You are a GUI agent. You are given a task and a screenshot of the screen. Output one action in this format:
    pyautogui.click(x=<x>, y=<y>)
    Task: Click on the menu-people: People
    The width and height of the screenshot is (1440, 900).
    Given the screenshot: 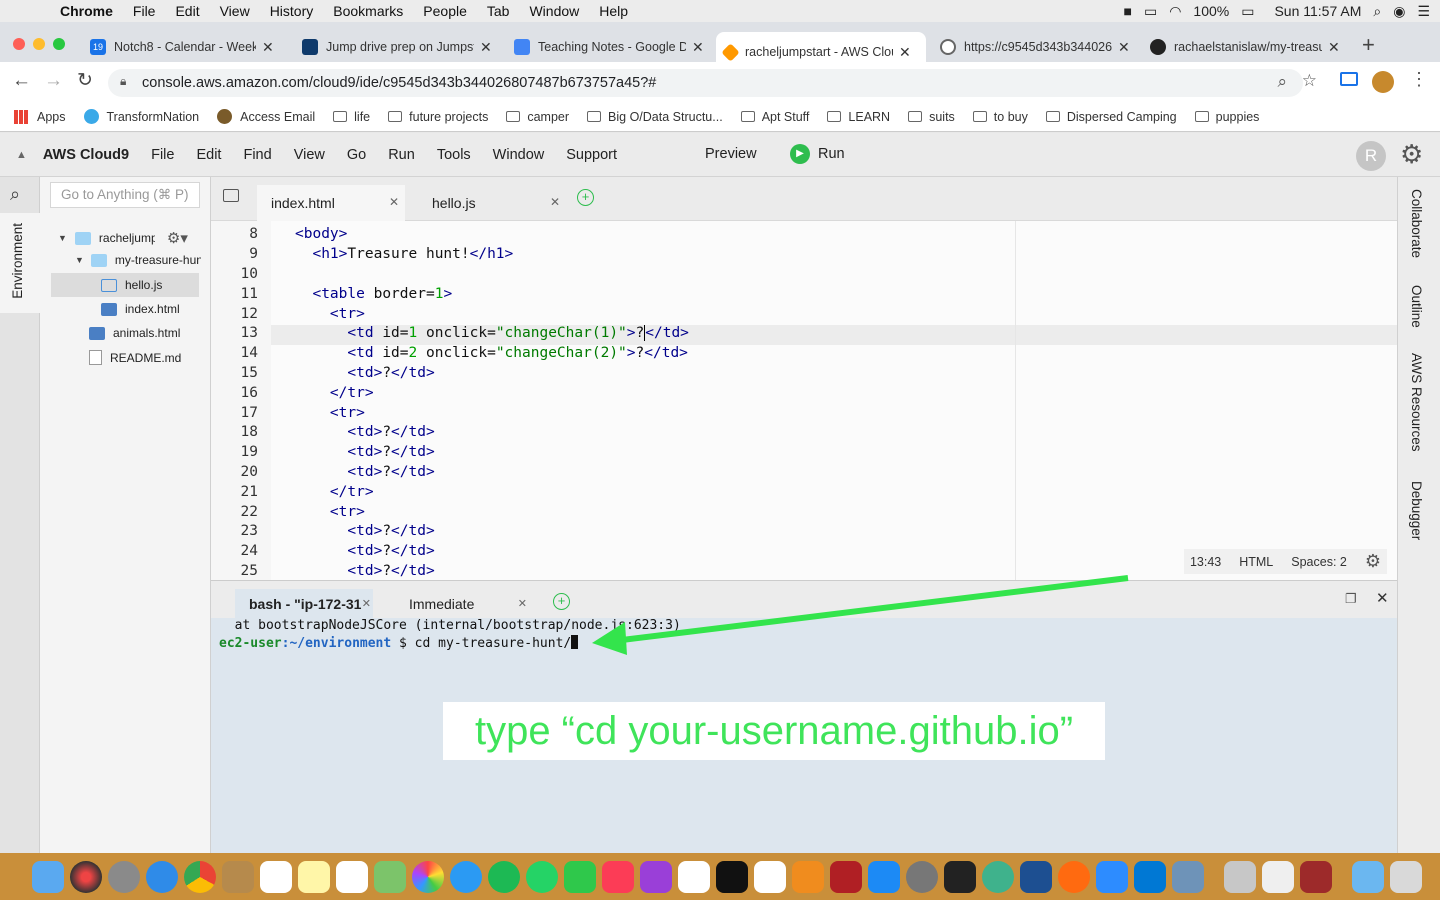 What is the action you would take?
    pyautogui.click(x=445, y=11)
    